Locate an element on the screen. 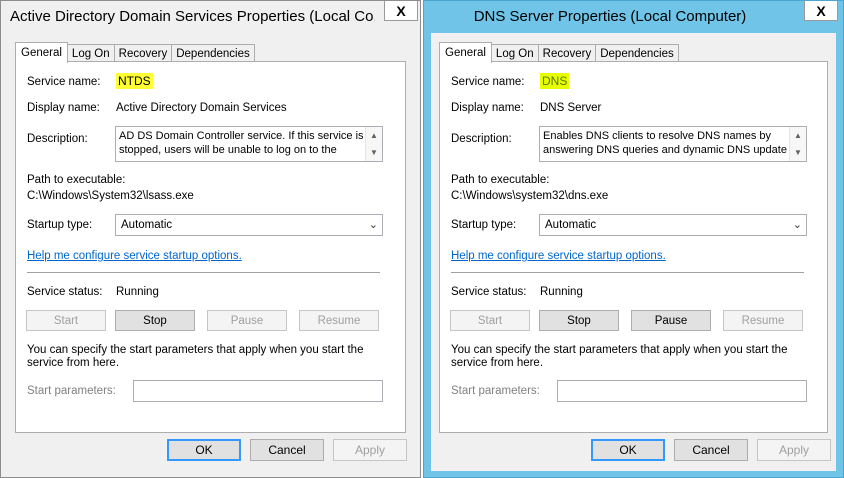 Image resolution: width=844 pixels, height=478 pixels. title-bar: DNS Server Properties (Local Computer) X is located at coordinates (633, 17).